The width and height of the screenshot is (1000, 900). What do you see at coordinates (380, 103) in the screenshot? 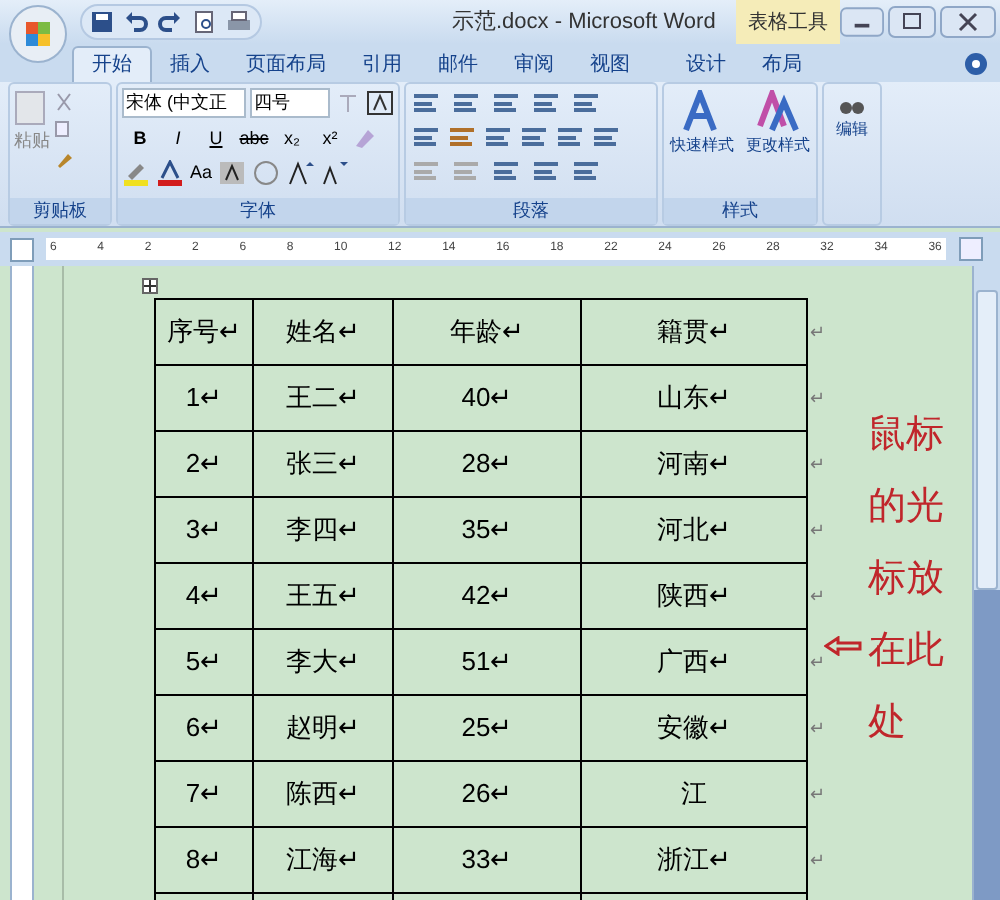
I see `character-border-icon` at bounding box center [380, 103].